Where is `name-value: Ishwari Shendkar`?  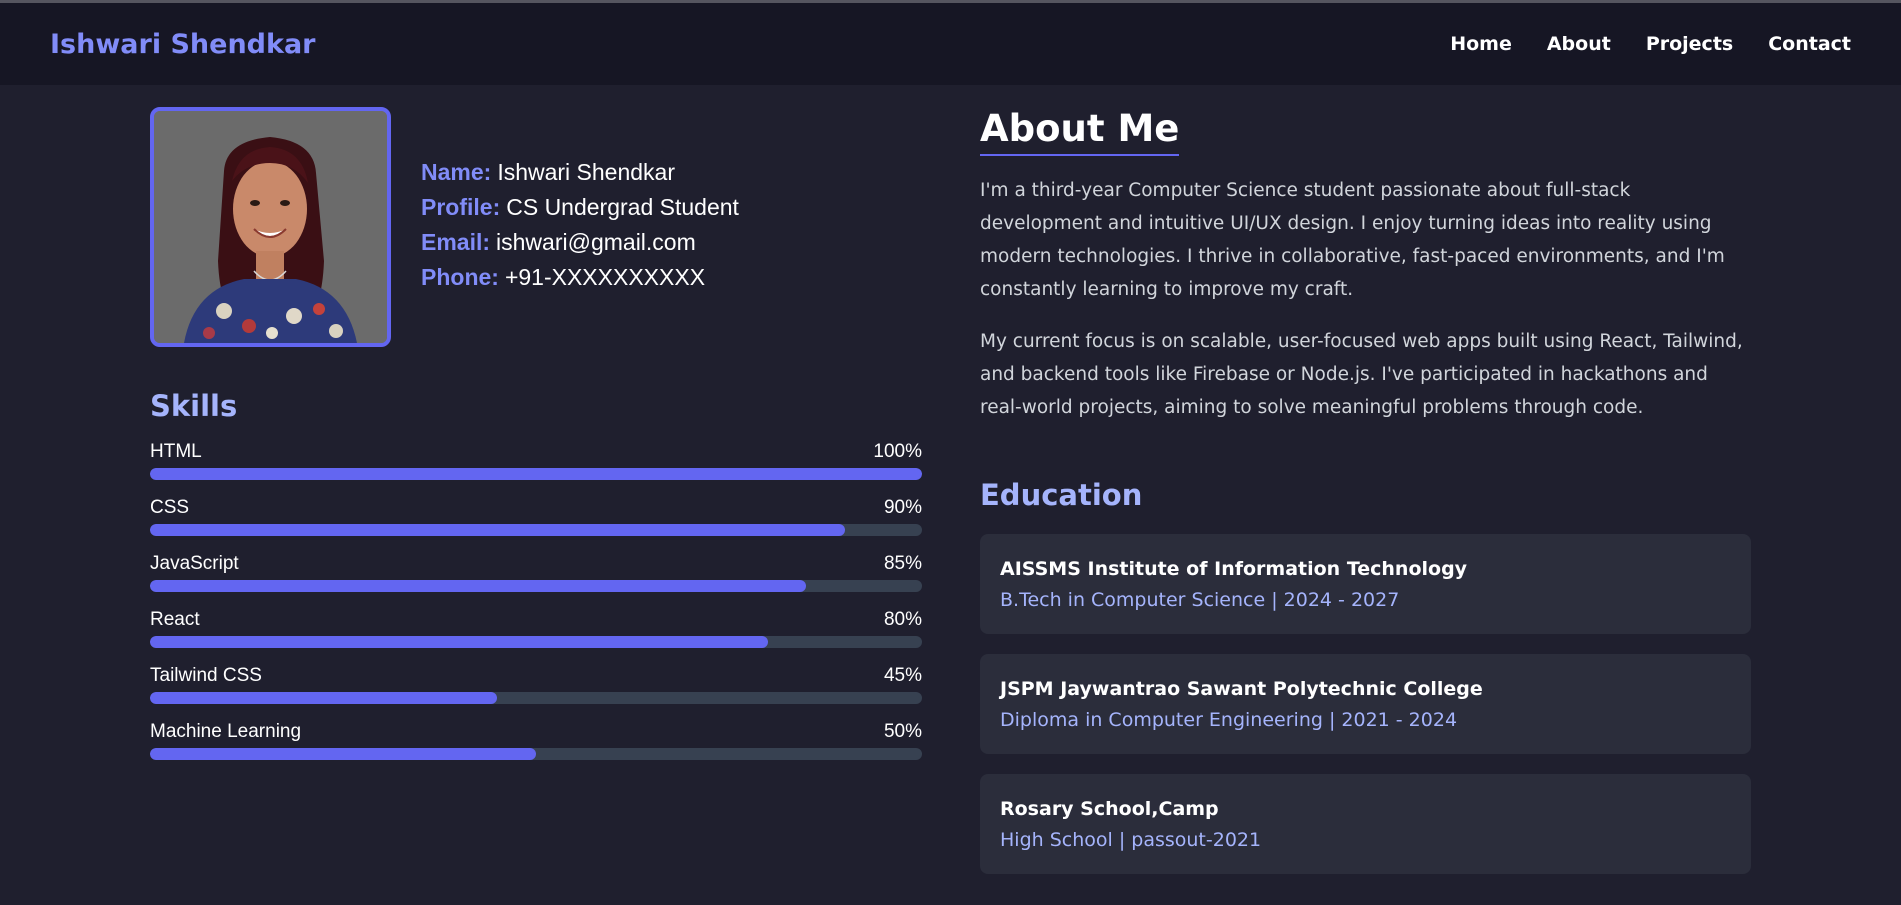 name-value: Ishwari Shendkar is located at coordinates (586, 172).